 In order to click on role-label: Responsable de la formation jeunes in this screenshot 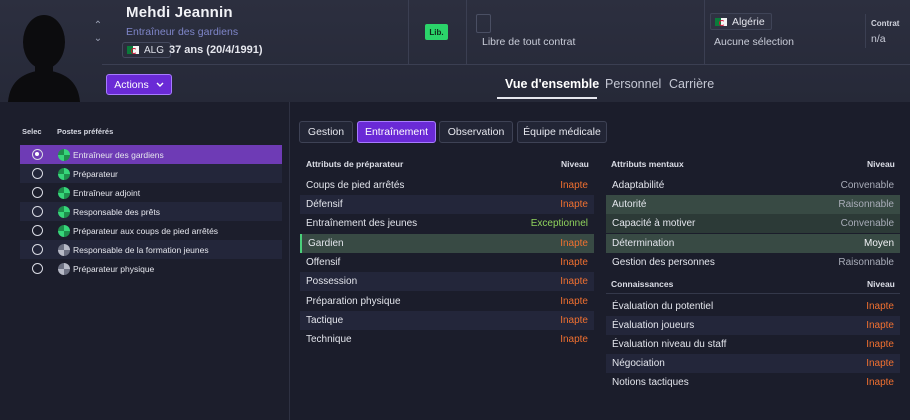, I will do `click(141, 249)`.